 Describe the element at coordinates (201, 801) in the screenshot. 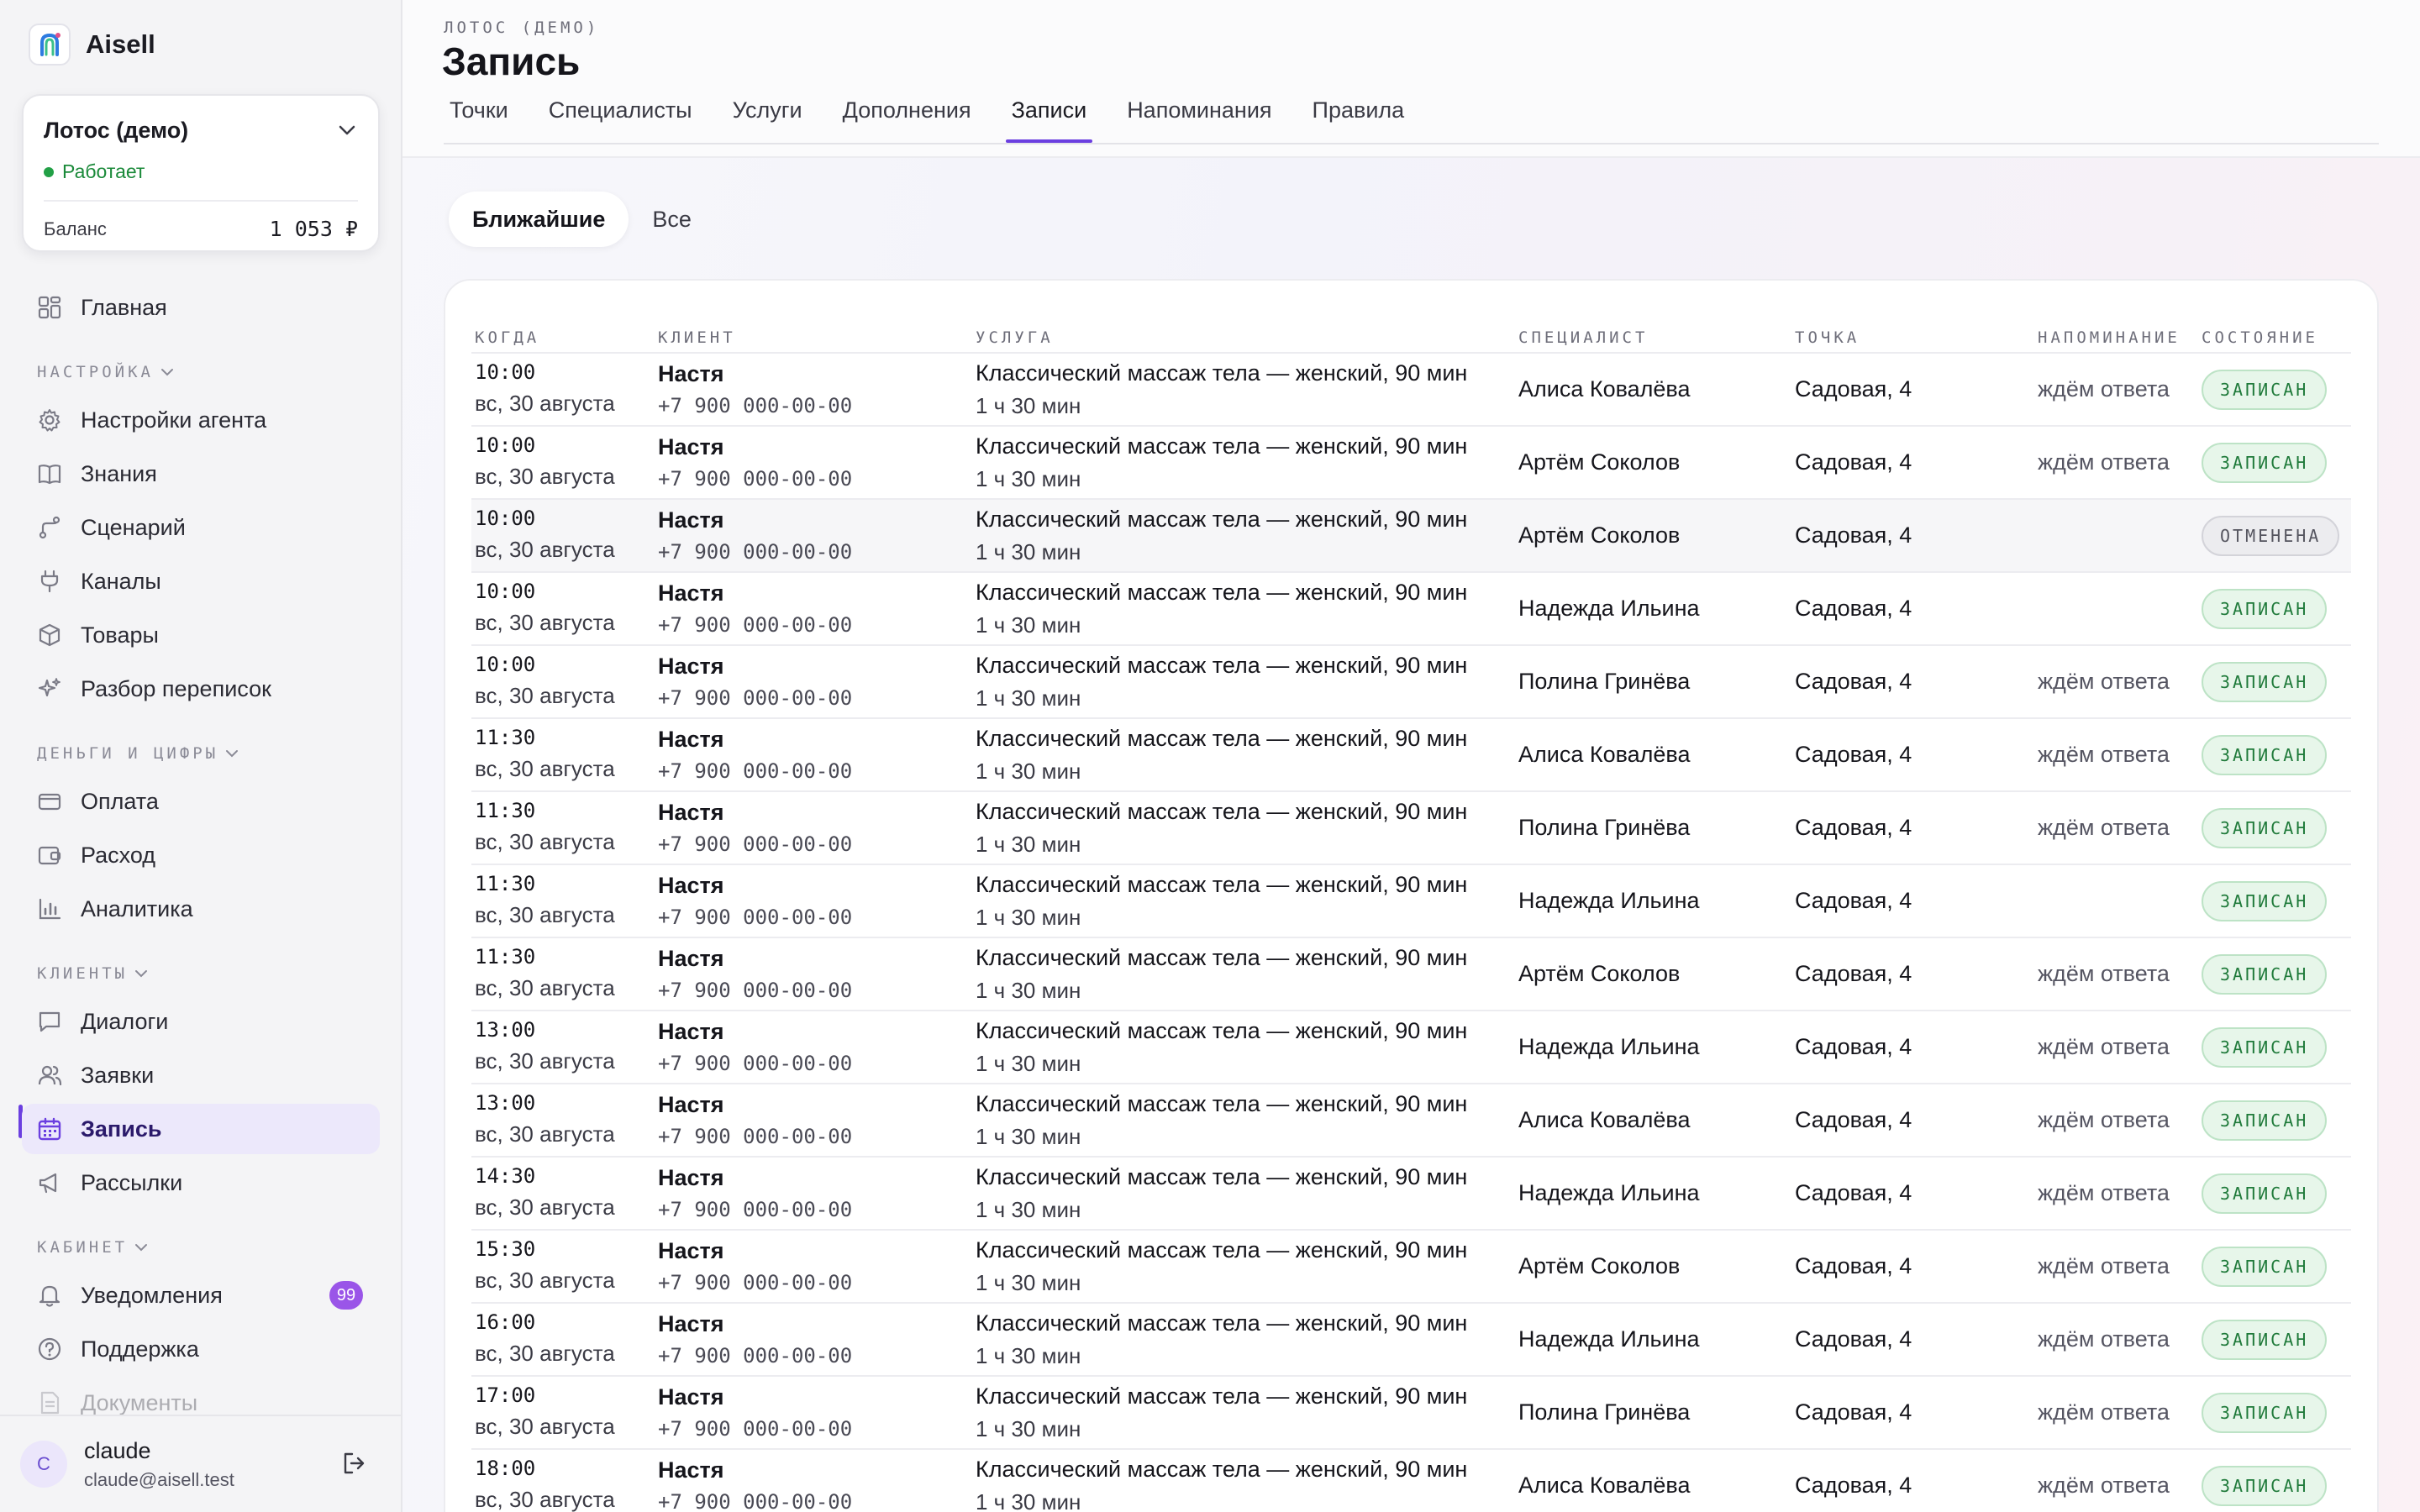

I see `nav-item-payment: Оплата` at that location.